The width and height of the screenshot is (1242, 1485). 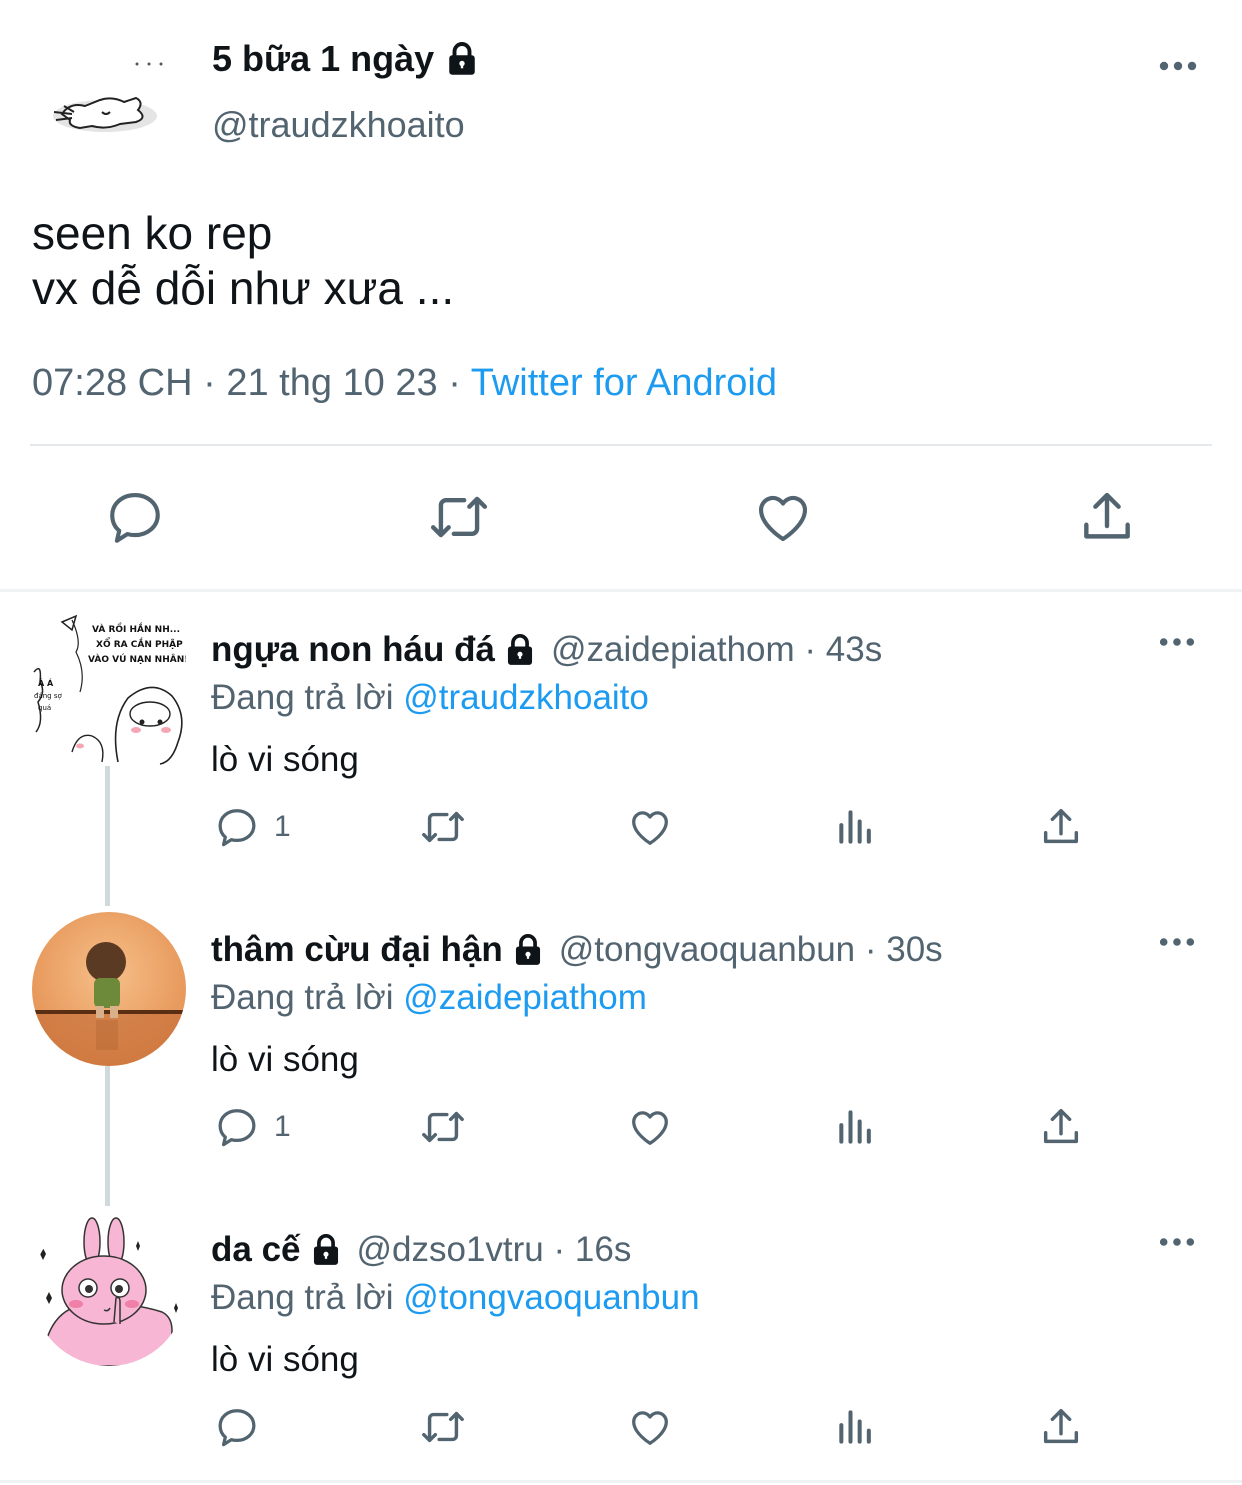 What do you see at coordinates (621, 519) in the screenshot?
I see `main-action-bar` at bounding box center [621, 519].